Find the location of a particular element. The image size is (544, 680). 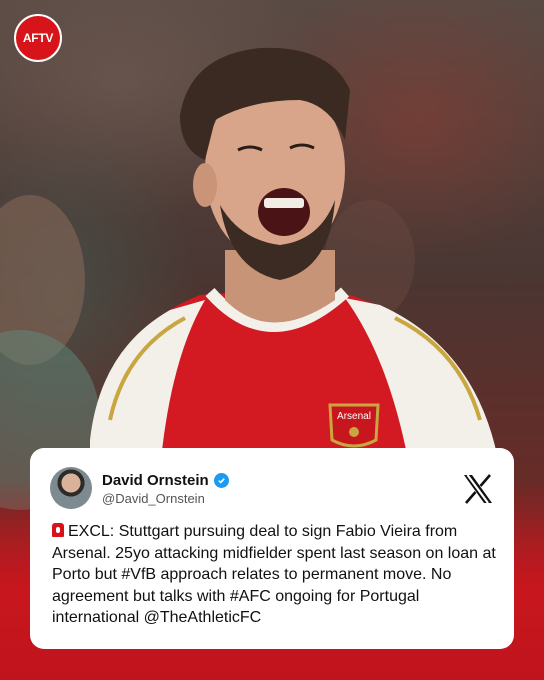

author-handle: @David_Ornstein is located at coordinates (153, 498).